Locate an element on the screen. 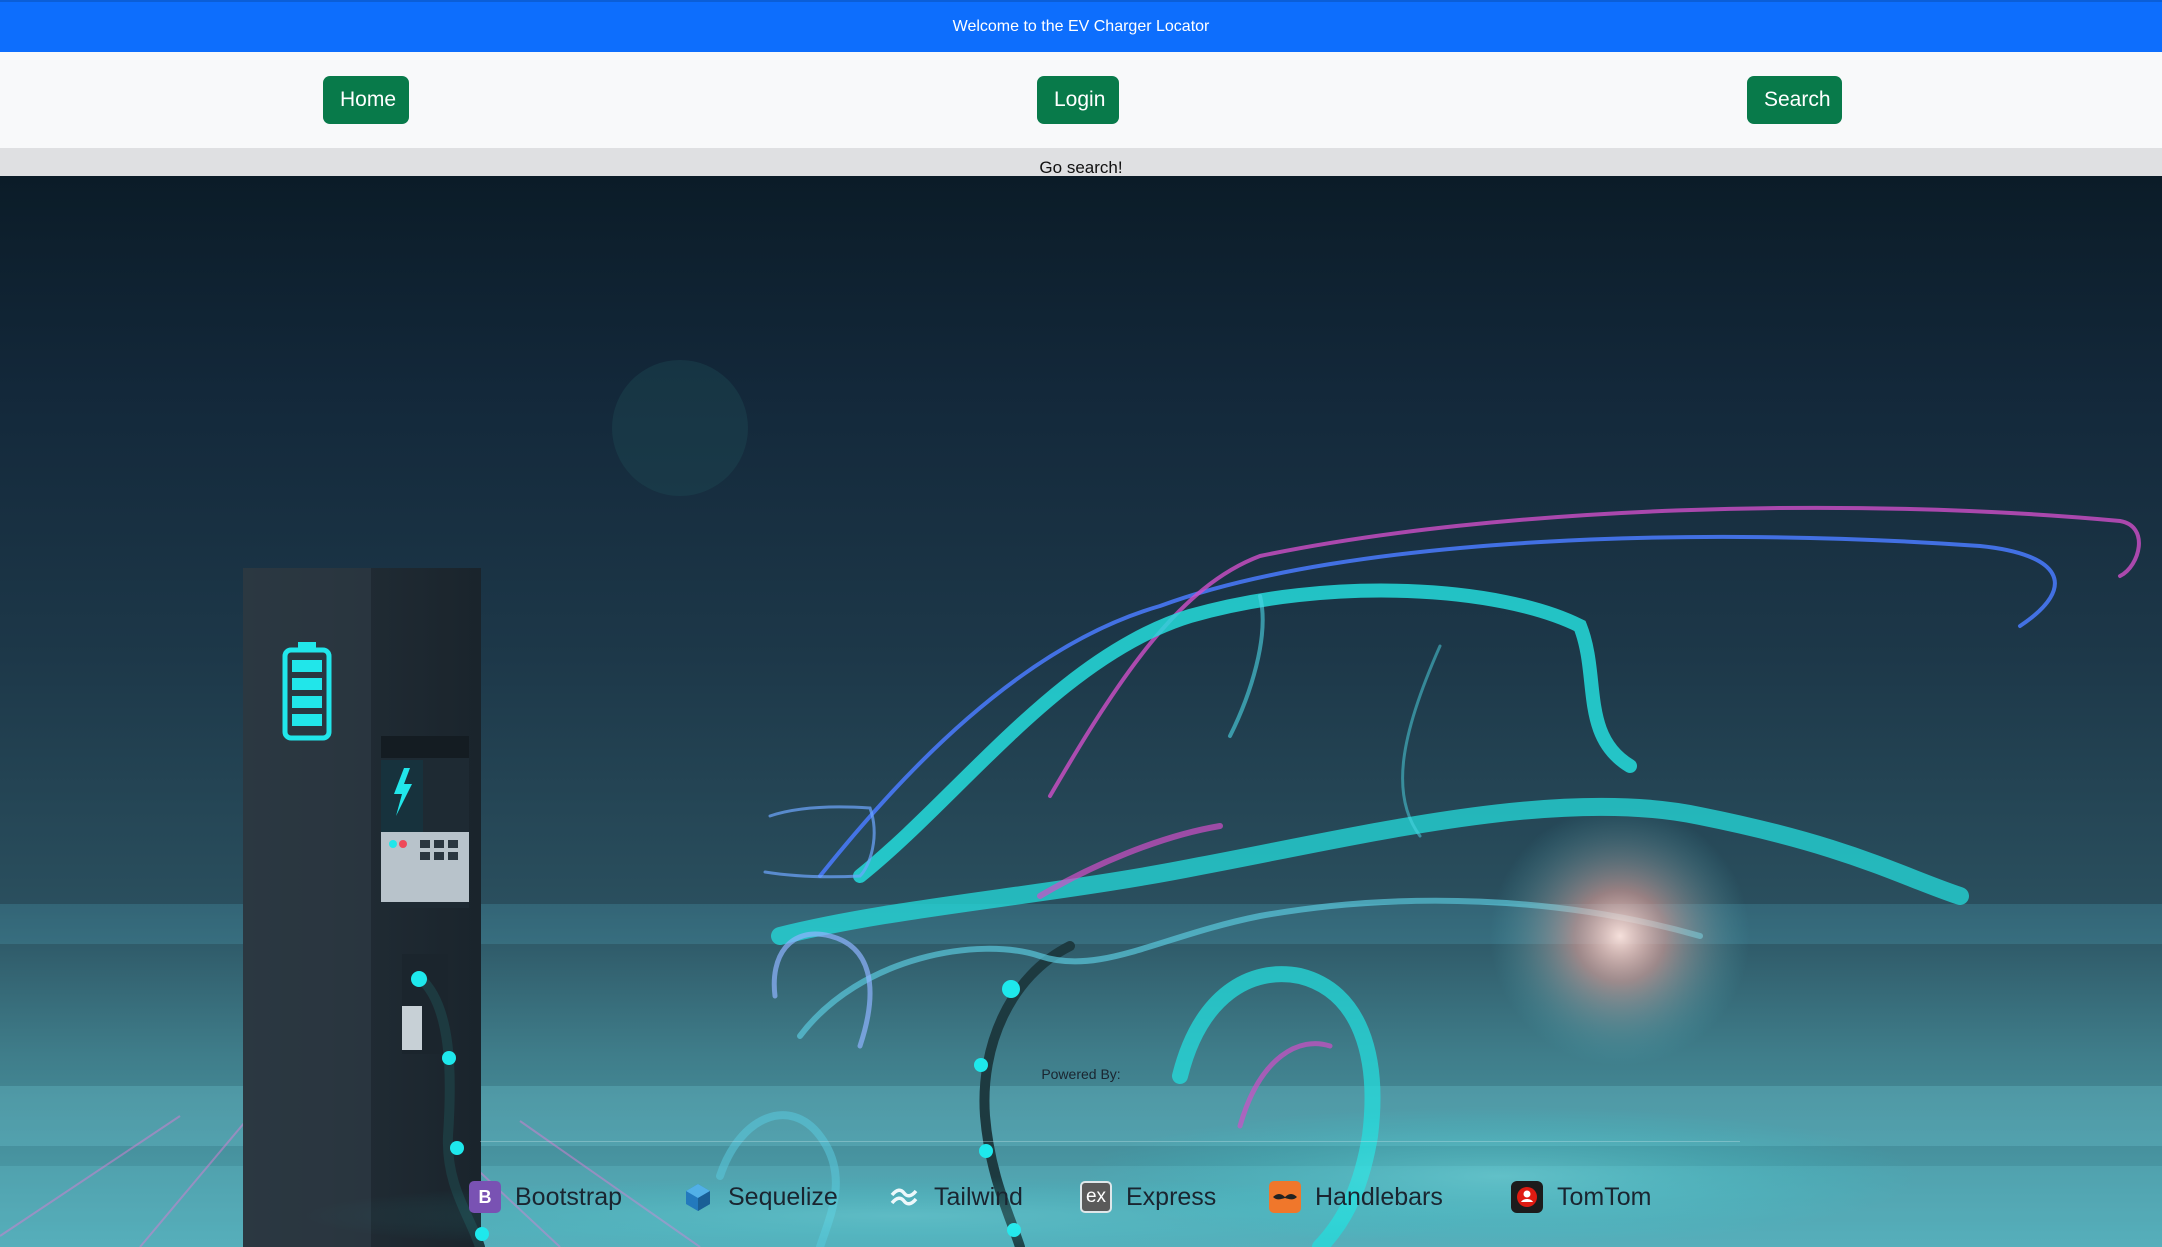  tech-label: Bootstrap is located at coordinates (569, 1196).